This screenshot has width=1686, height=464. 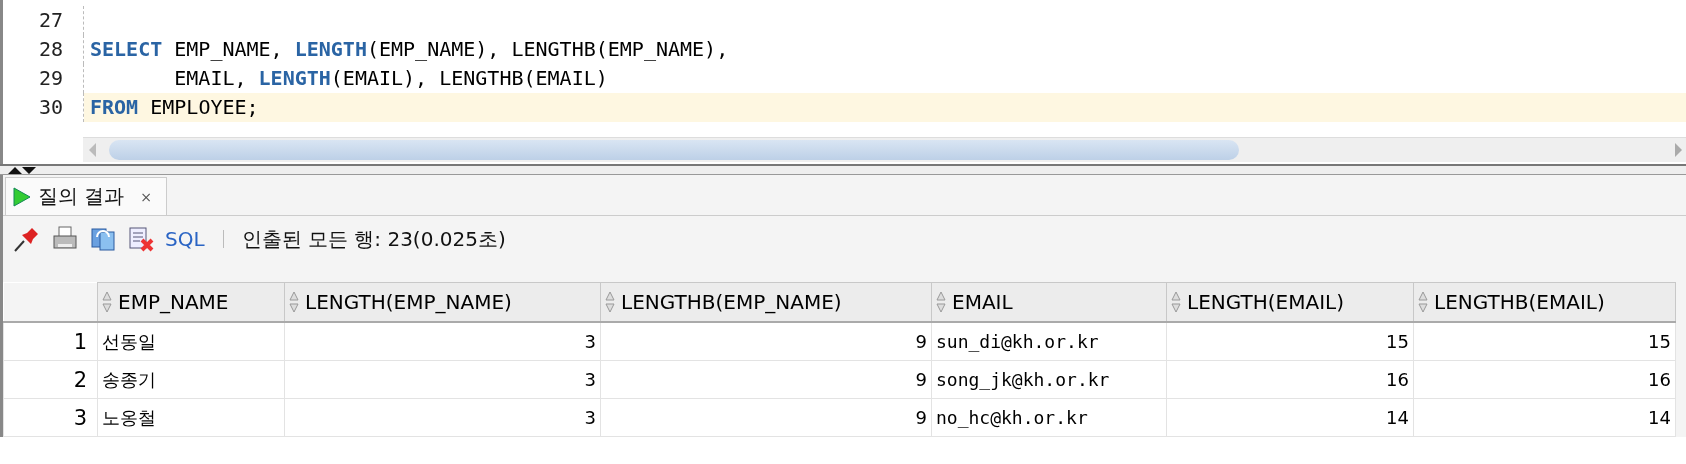 What do you see at coordinates (1049, 379) in the screenshot?
I see `table-cell: song_jk@kh.or.kr` at bounding box center [1049, 379].